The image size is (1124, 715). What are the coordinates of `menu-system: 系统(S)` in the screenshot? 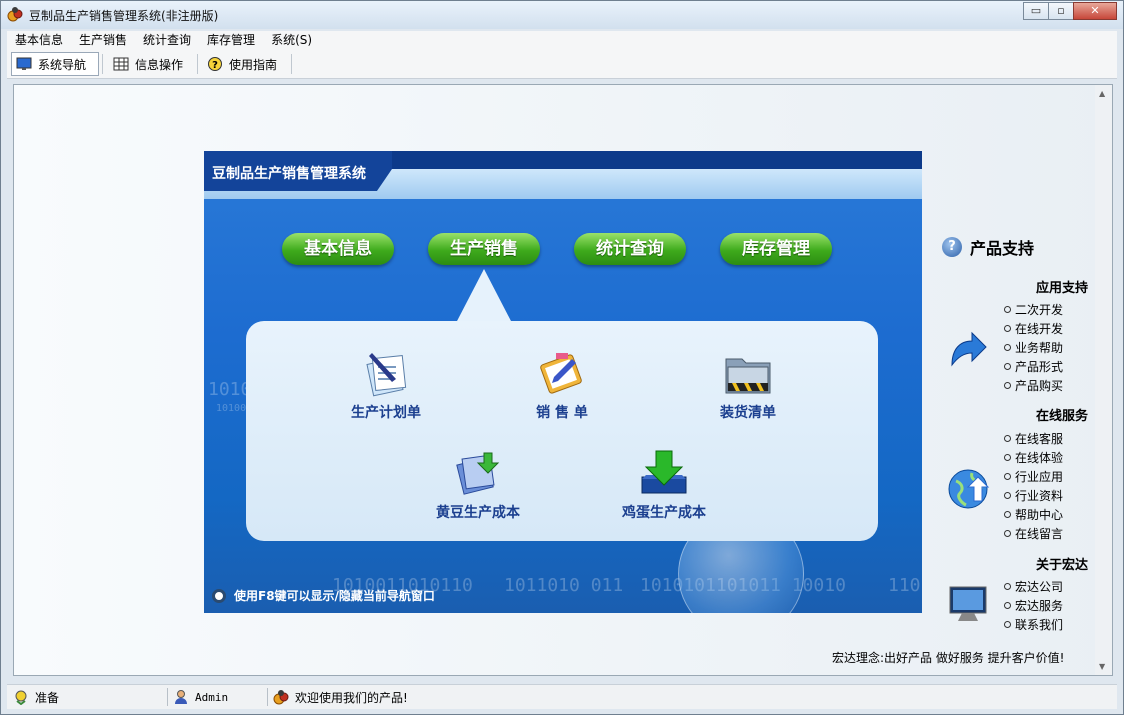 It's located at (291, 40).